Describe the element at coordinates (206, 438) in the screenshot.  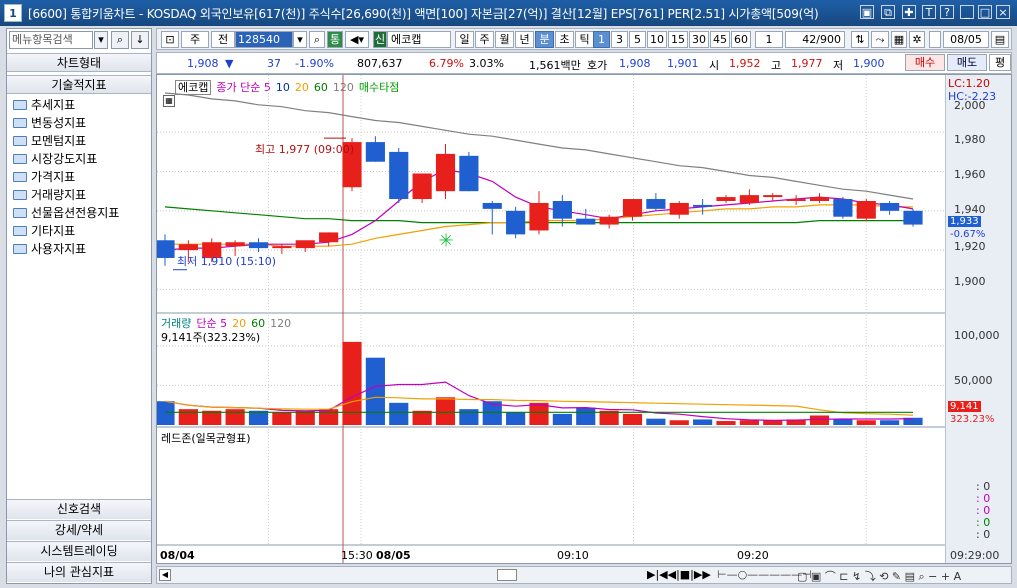
I see `indicator-panel-title: 레드존(일목균형표)` at that location.